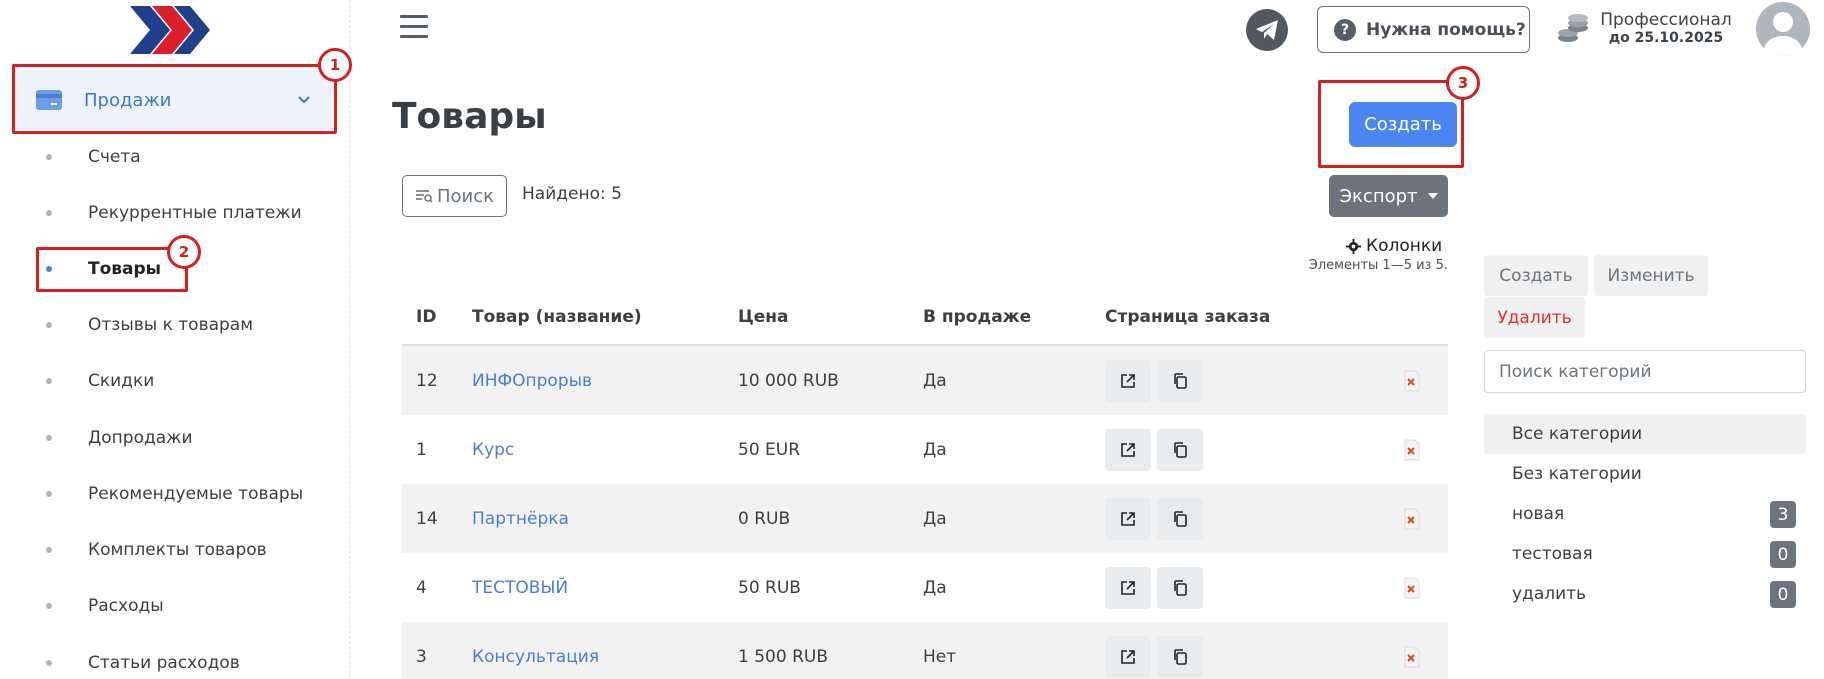 The height and width of the screenshot is (679, 1824). What do you see at coordinates (1645, 514) in the screenshot?
I see `category-item-new: новая 3` at bounding box center [1645, 514].